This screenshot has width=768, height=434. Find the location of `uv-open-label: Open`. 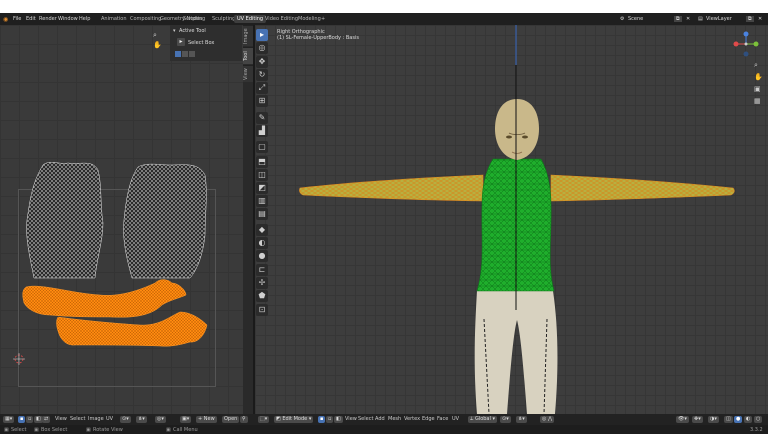

uv-open-label: Open is located at coordinates (231, 419).